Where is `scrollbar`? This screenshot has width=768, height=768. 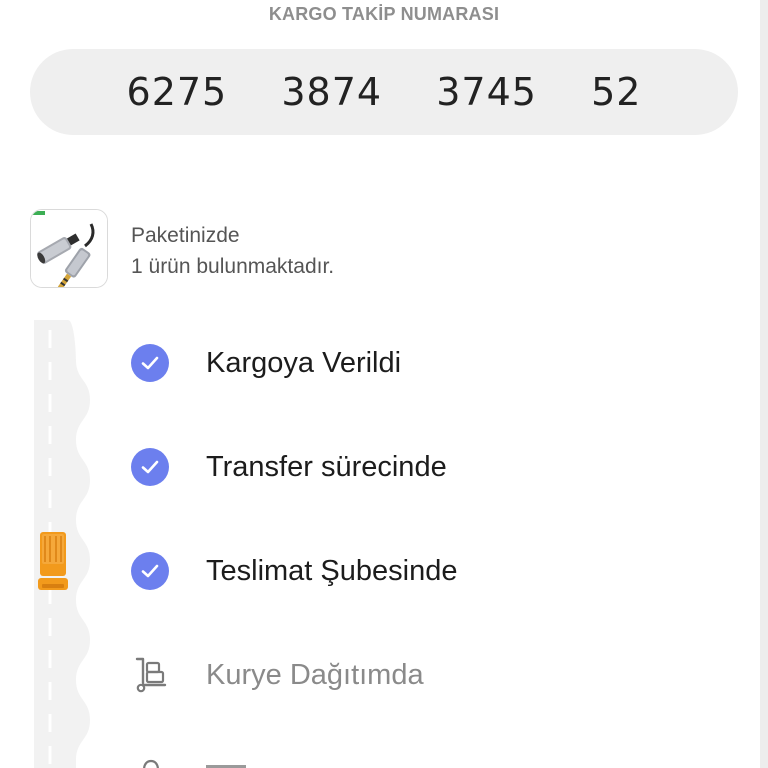 scrollbar is located at coordinates (764, 384).